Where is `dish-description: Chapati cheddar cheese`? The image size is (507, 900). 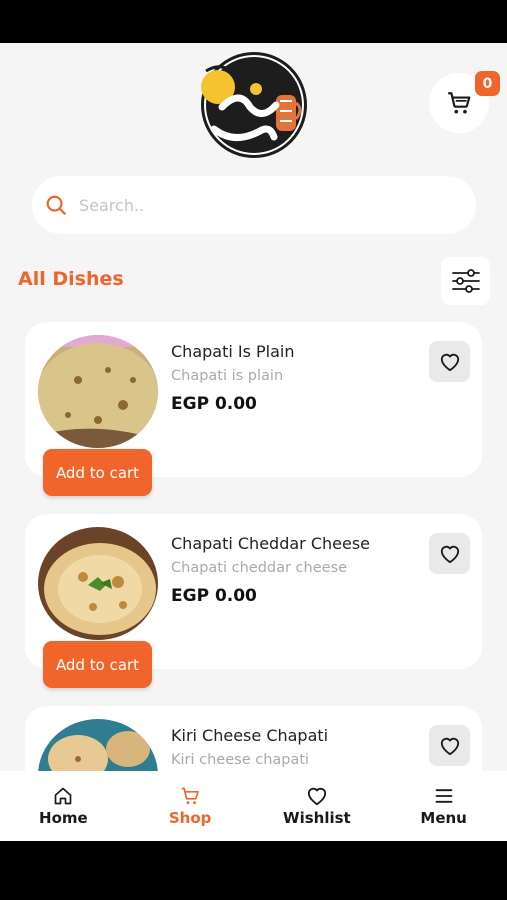 dish-description: Chapati cheddar cheese is located at coordinates (259, 568).